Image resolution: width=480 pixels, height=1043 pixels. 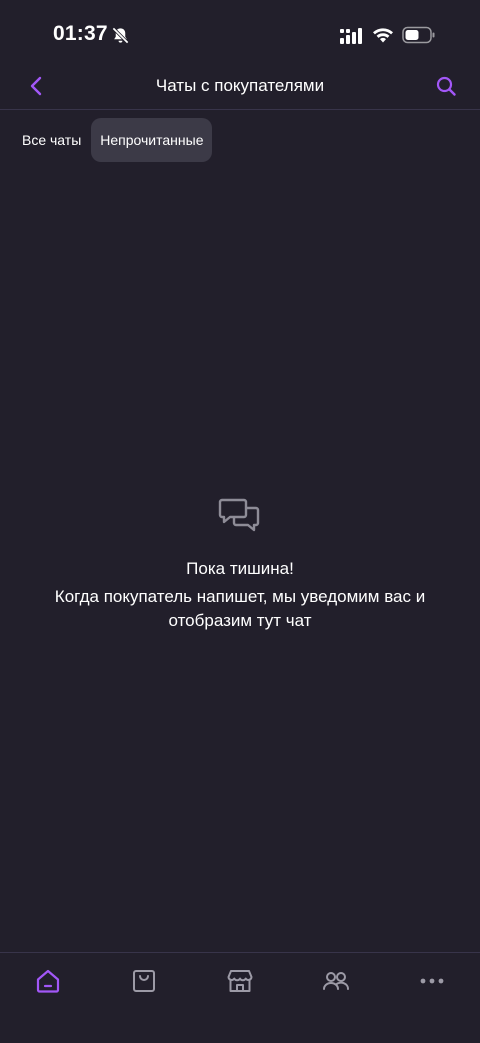 I want to click on nav-home, so click(x=48, y=981).